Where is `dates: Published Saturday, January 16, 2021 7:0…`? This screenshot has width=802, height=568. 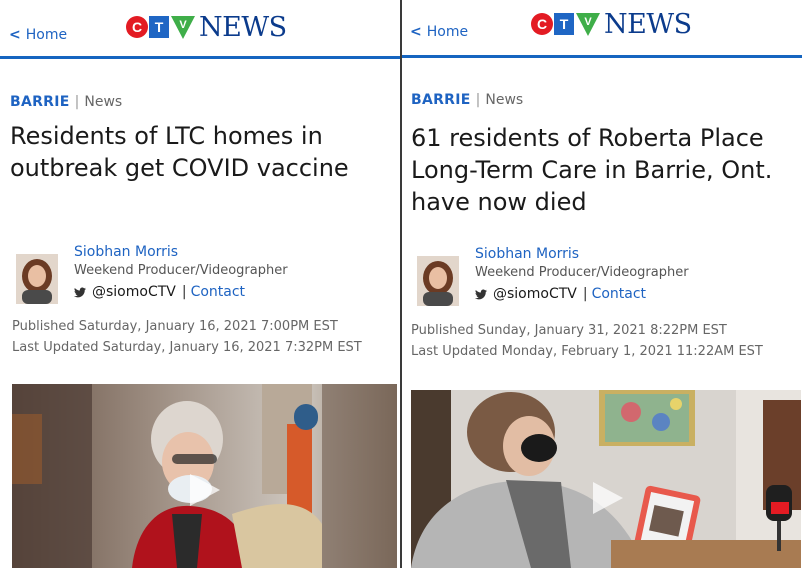
dates: Published Saturday, January 16, 2021 7:0… is located at coordinates (187, 337).